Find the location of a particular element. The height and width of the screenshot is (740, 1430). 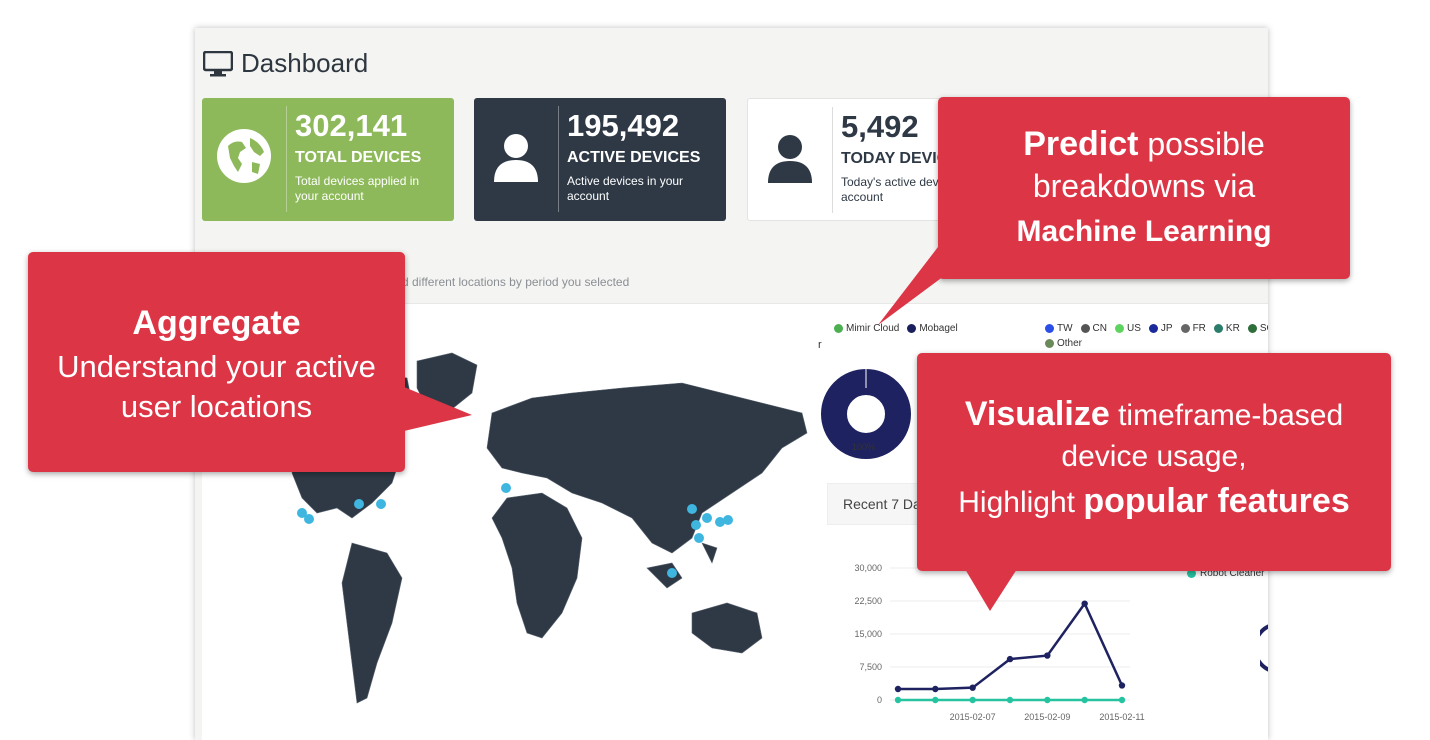

x-tick-label: 2015-02-11 is located at coordinates (1121, 717).